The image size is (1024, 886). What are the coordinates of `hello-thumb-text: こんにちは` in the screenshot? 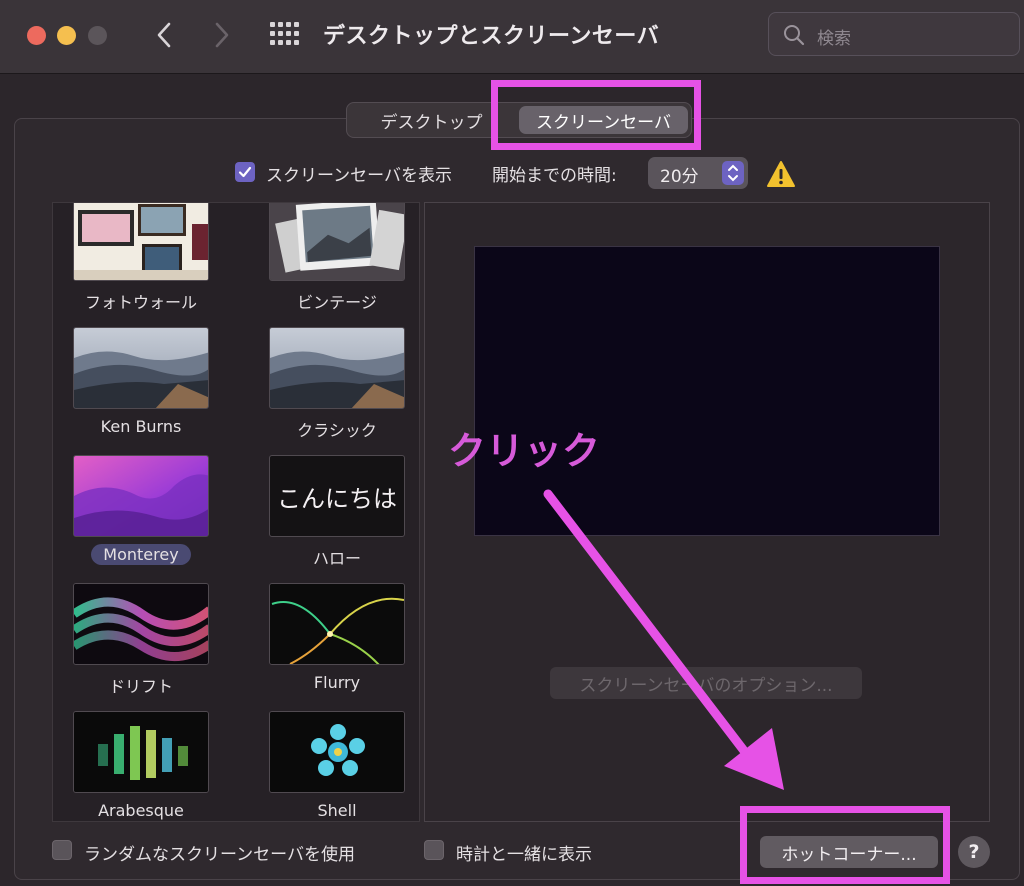 It's located at (337, 498).